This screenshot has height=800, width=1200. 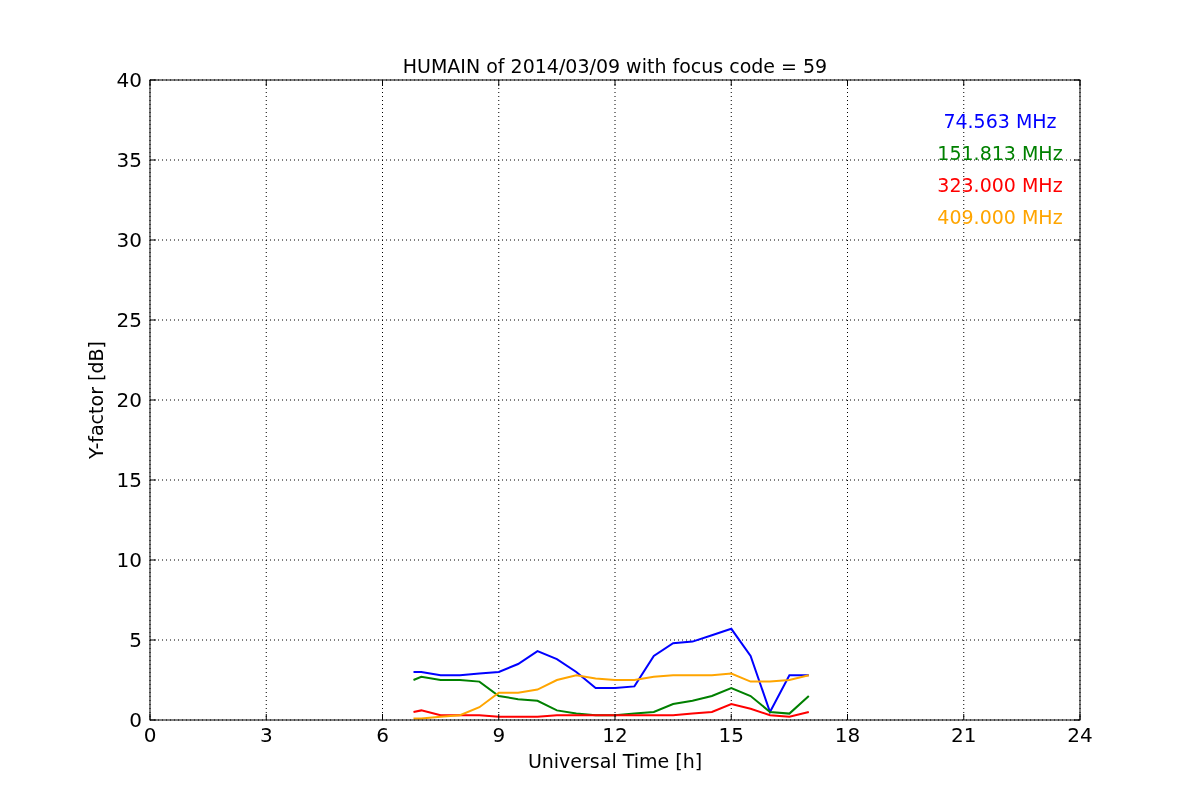 I want to click on tick-label: 20, so click(x=129, y=400).